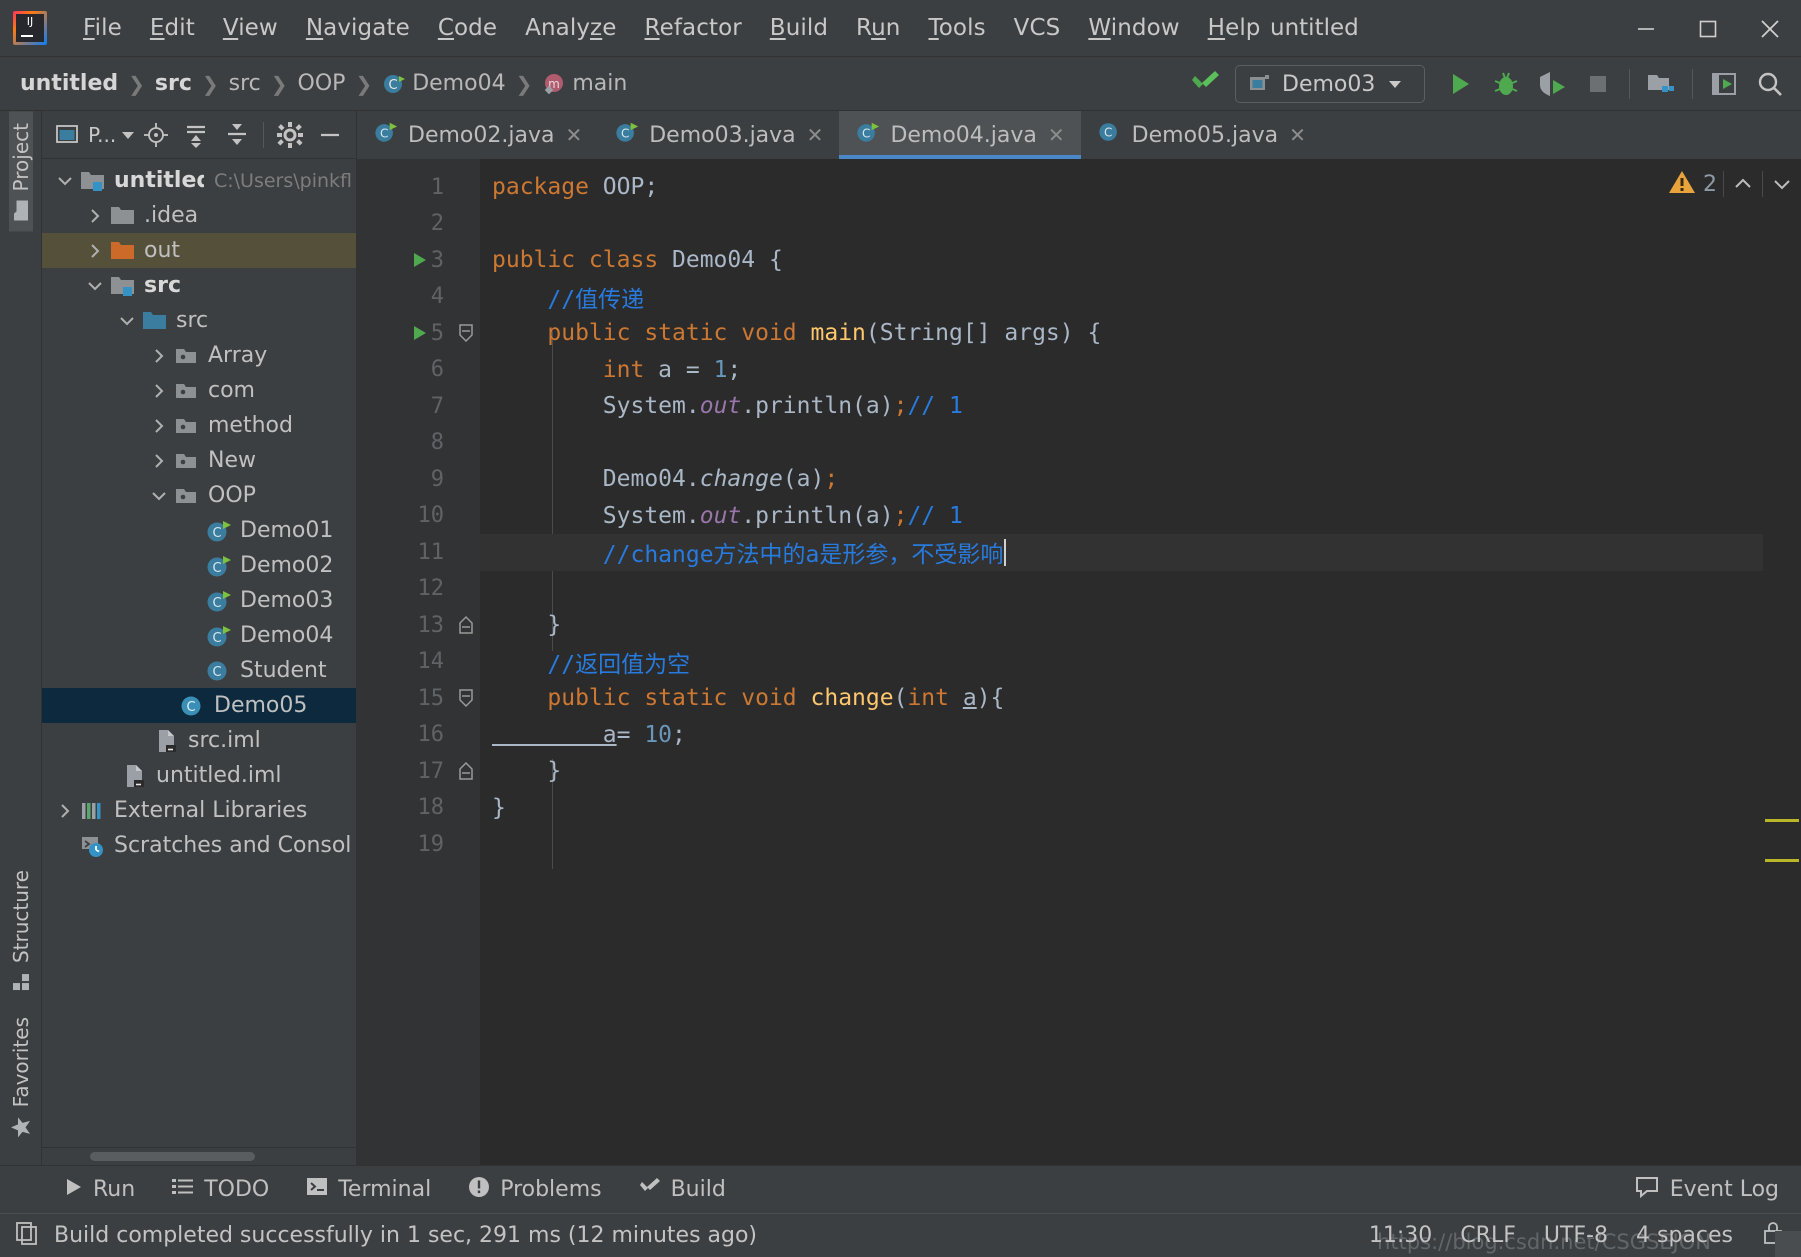  I want to click on hide-panel-button, so click(330, 135).